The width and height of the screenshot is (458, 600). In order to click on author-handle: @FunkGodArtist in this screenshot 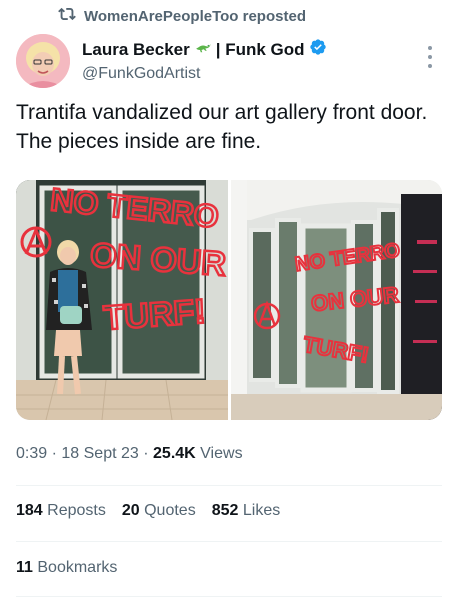, I will do `click(204, 74)`.